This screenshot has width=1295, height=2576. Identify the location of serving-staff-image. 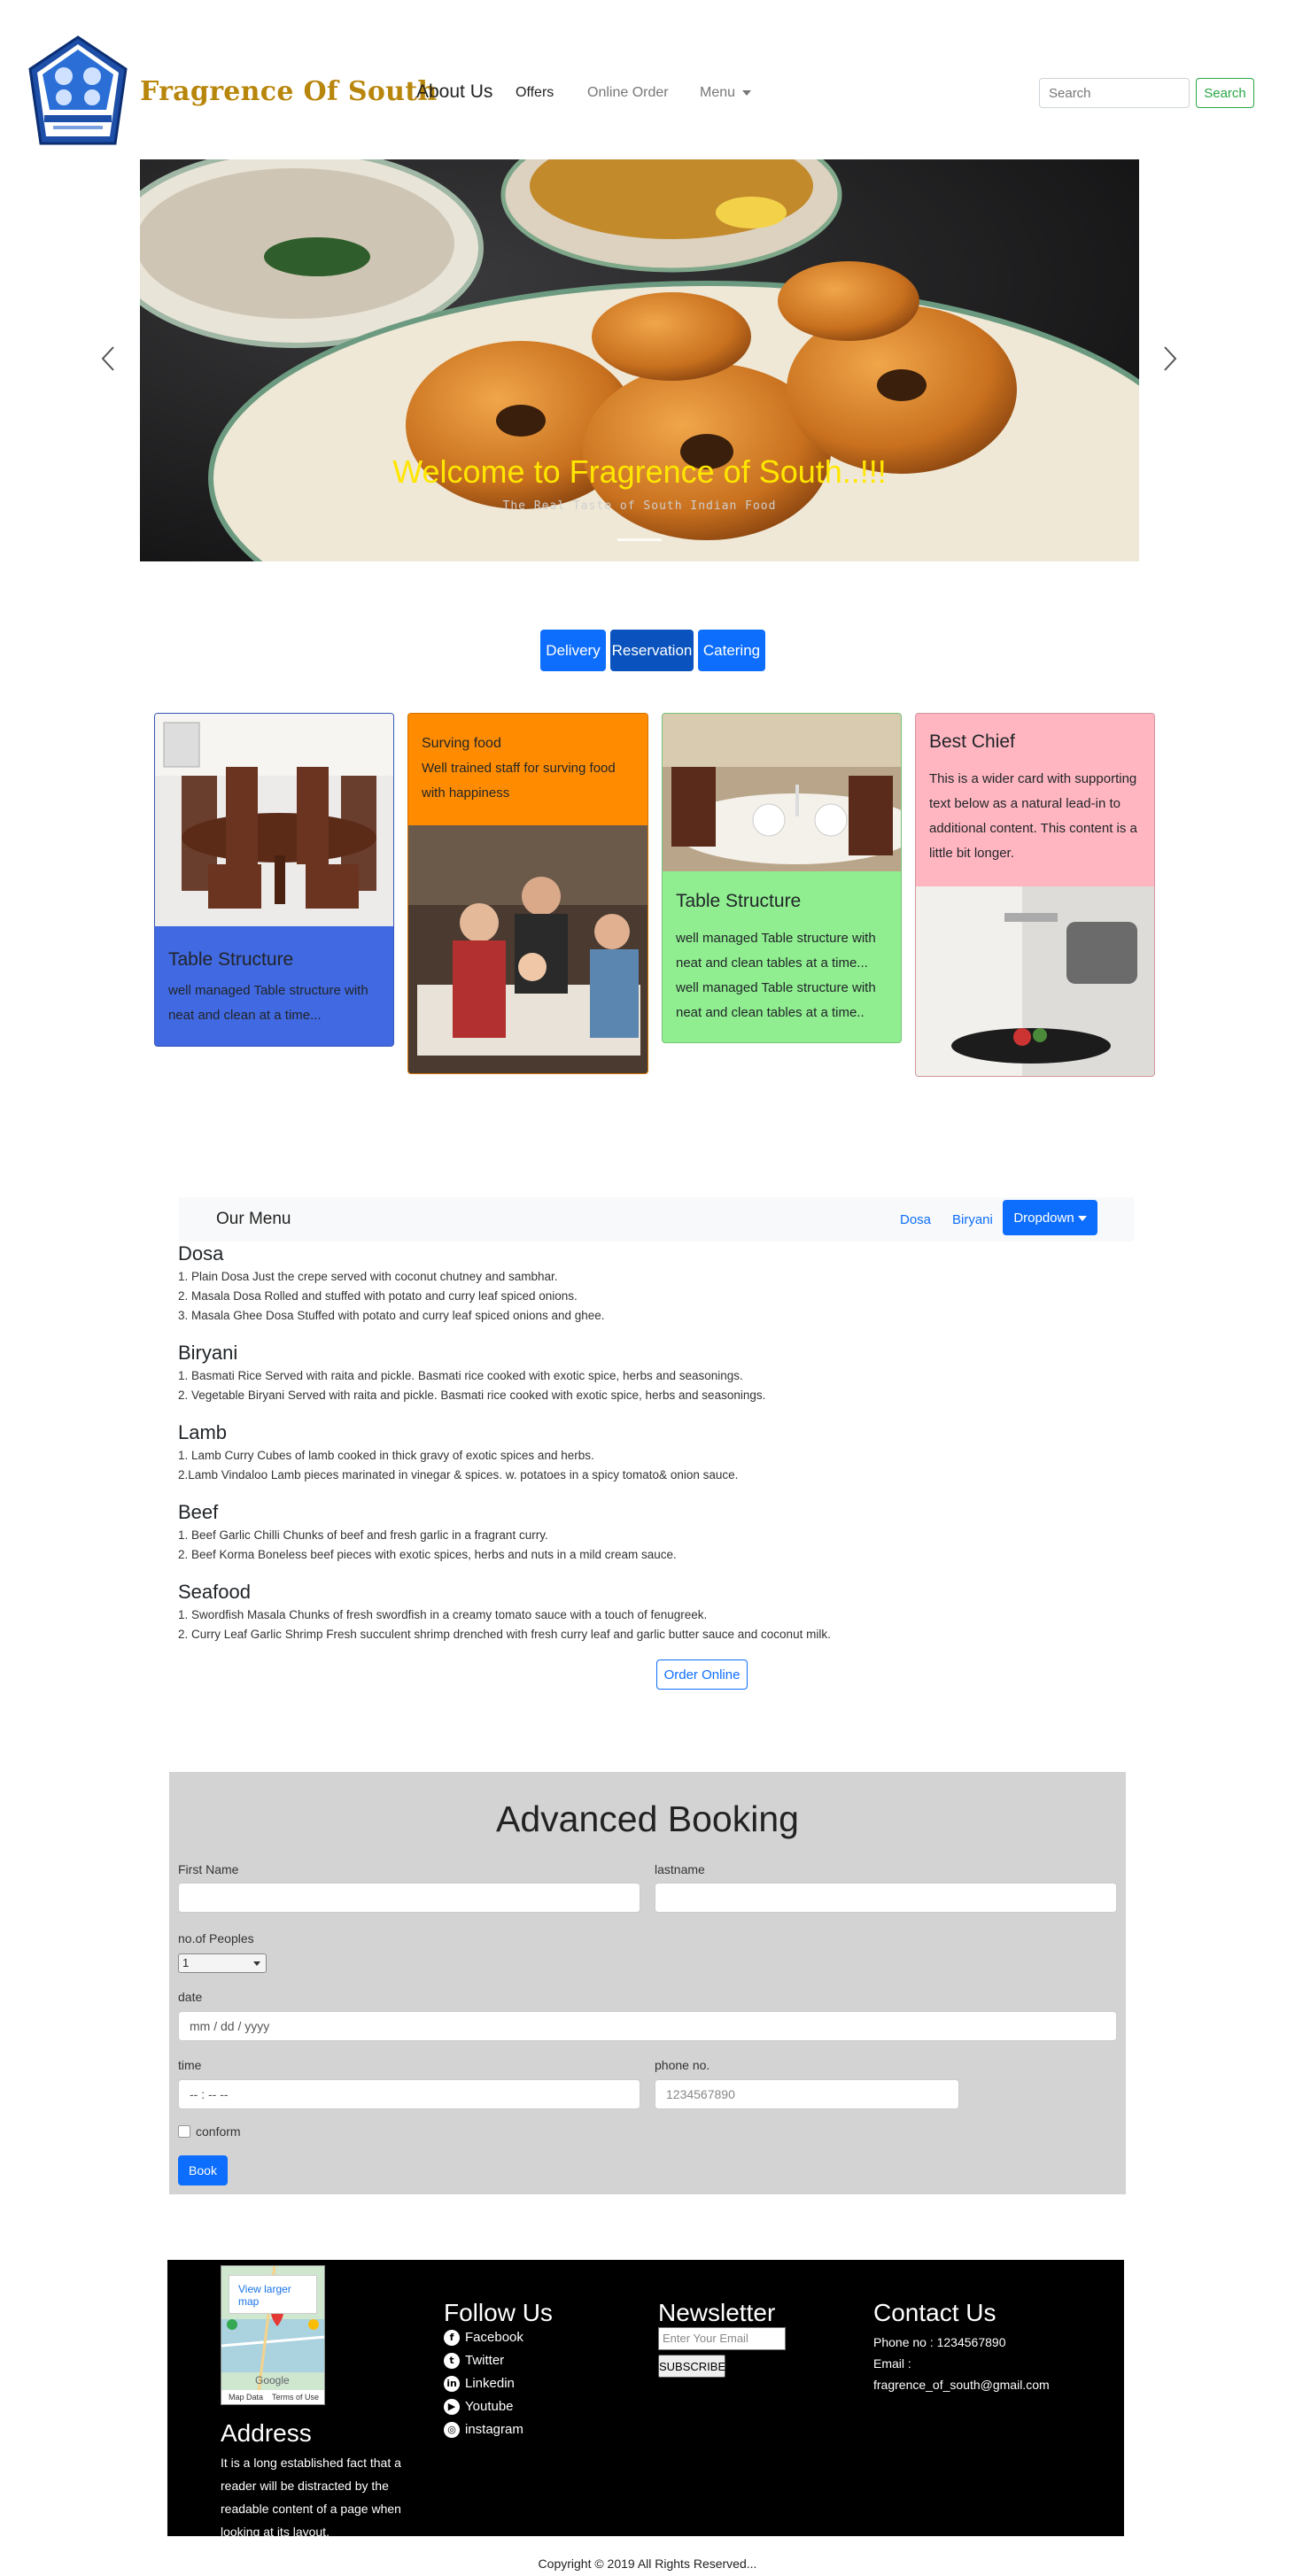
(528, 949).